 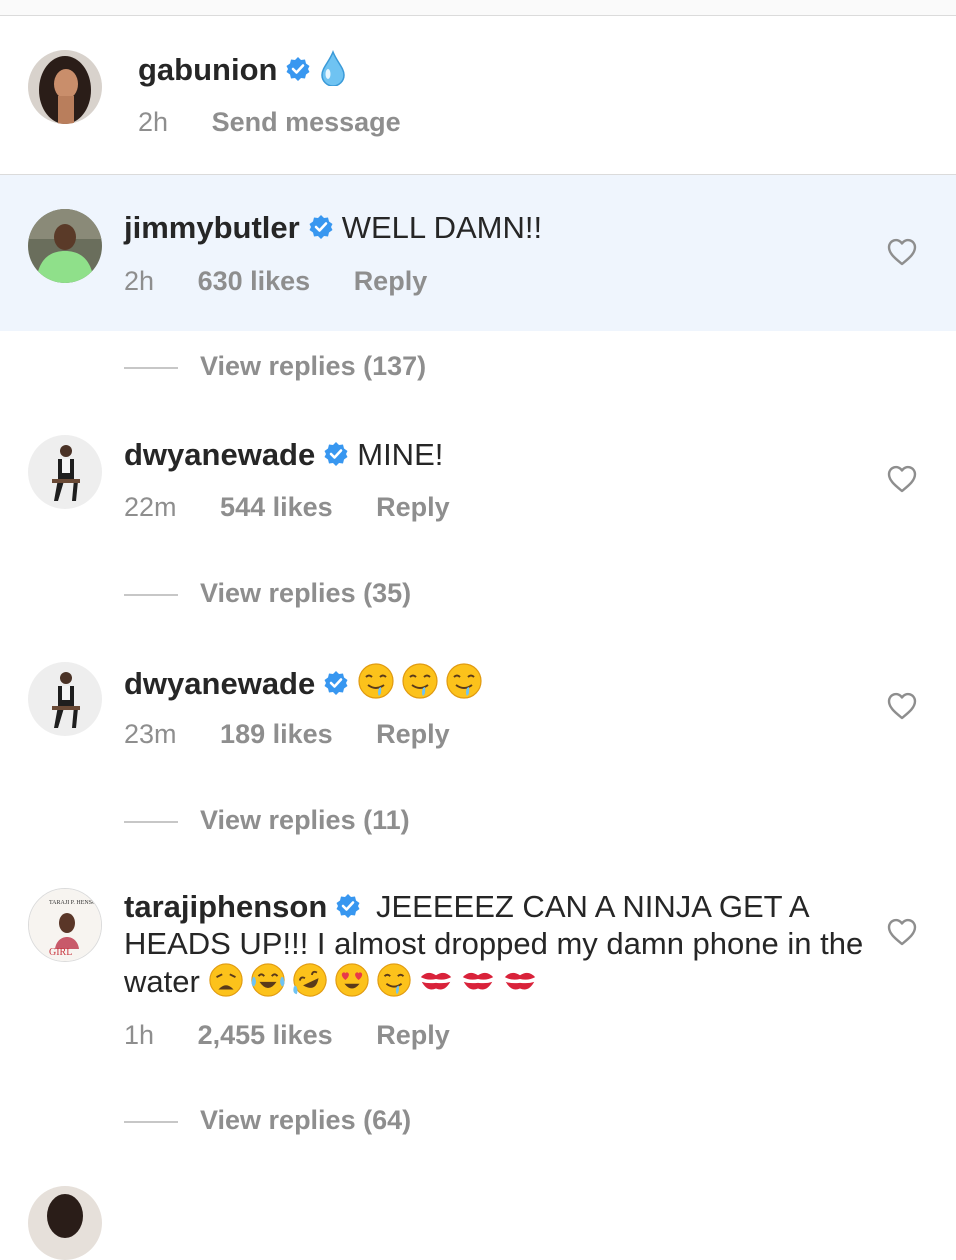 I want to click on top-bar, so click(x=478, y=8).